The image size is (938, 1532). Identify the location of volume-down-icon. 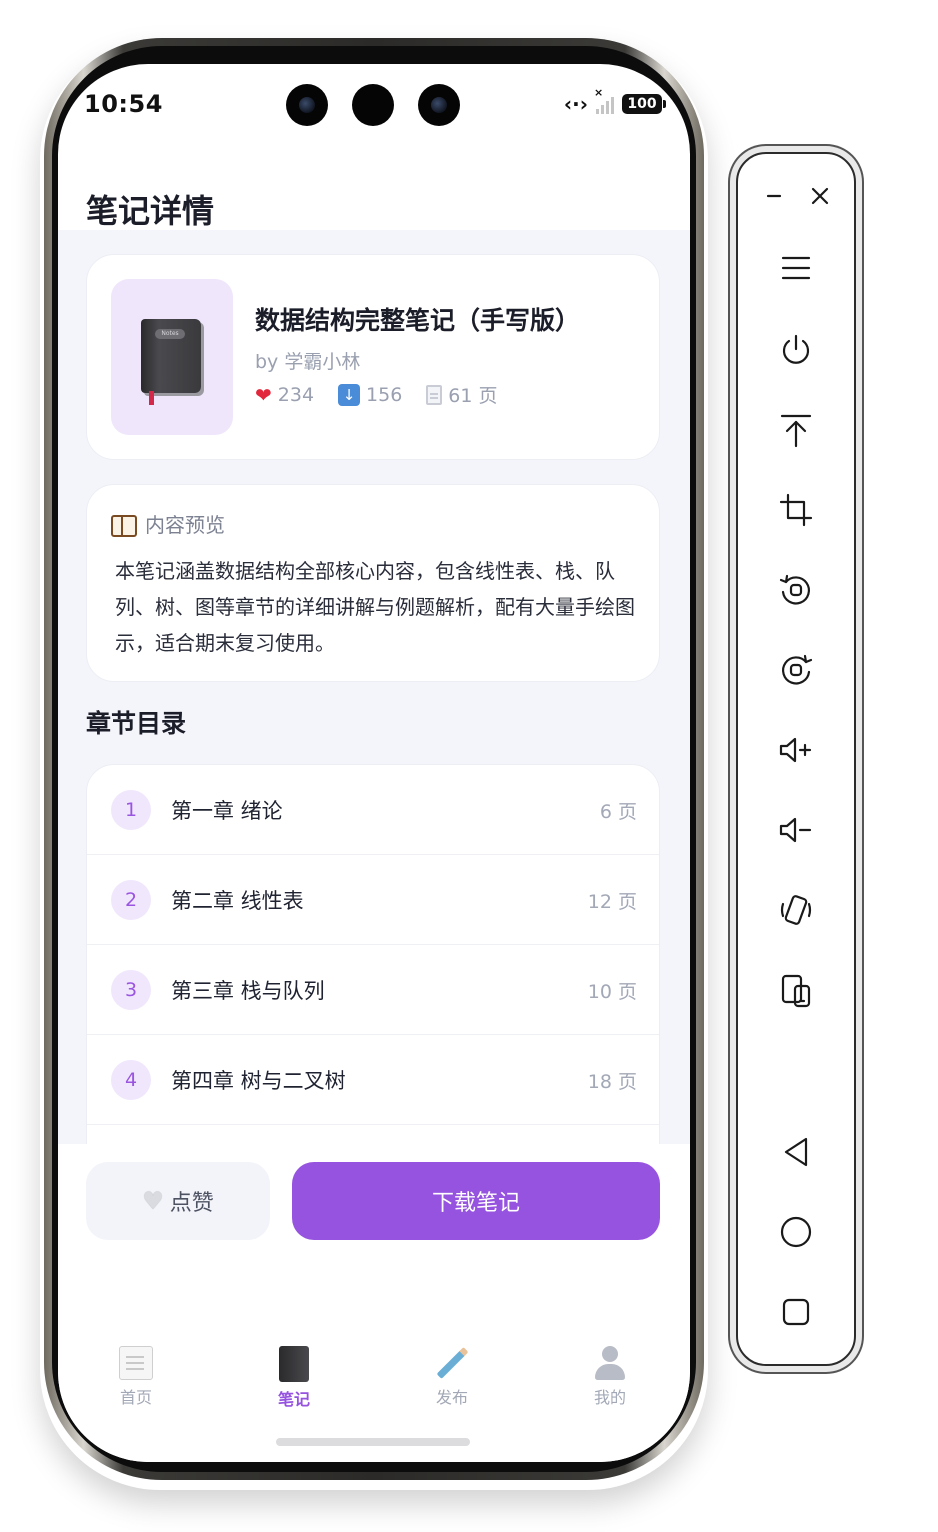
(796, 830).